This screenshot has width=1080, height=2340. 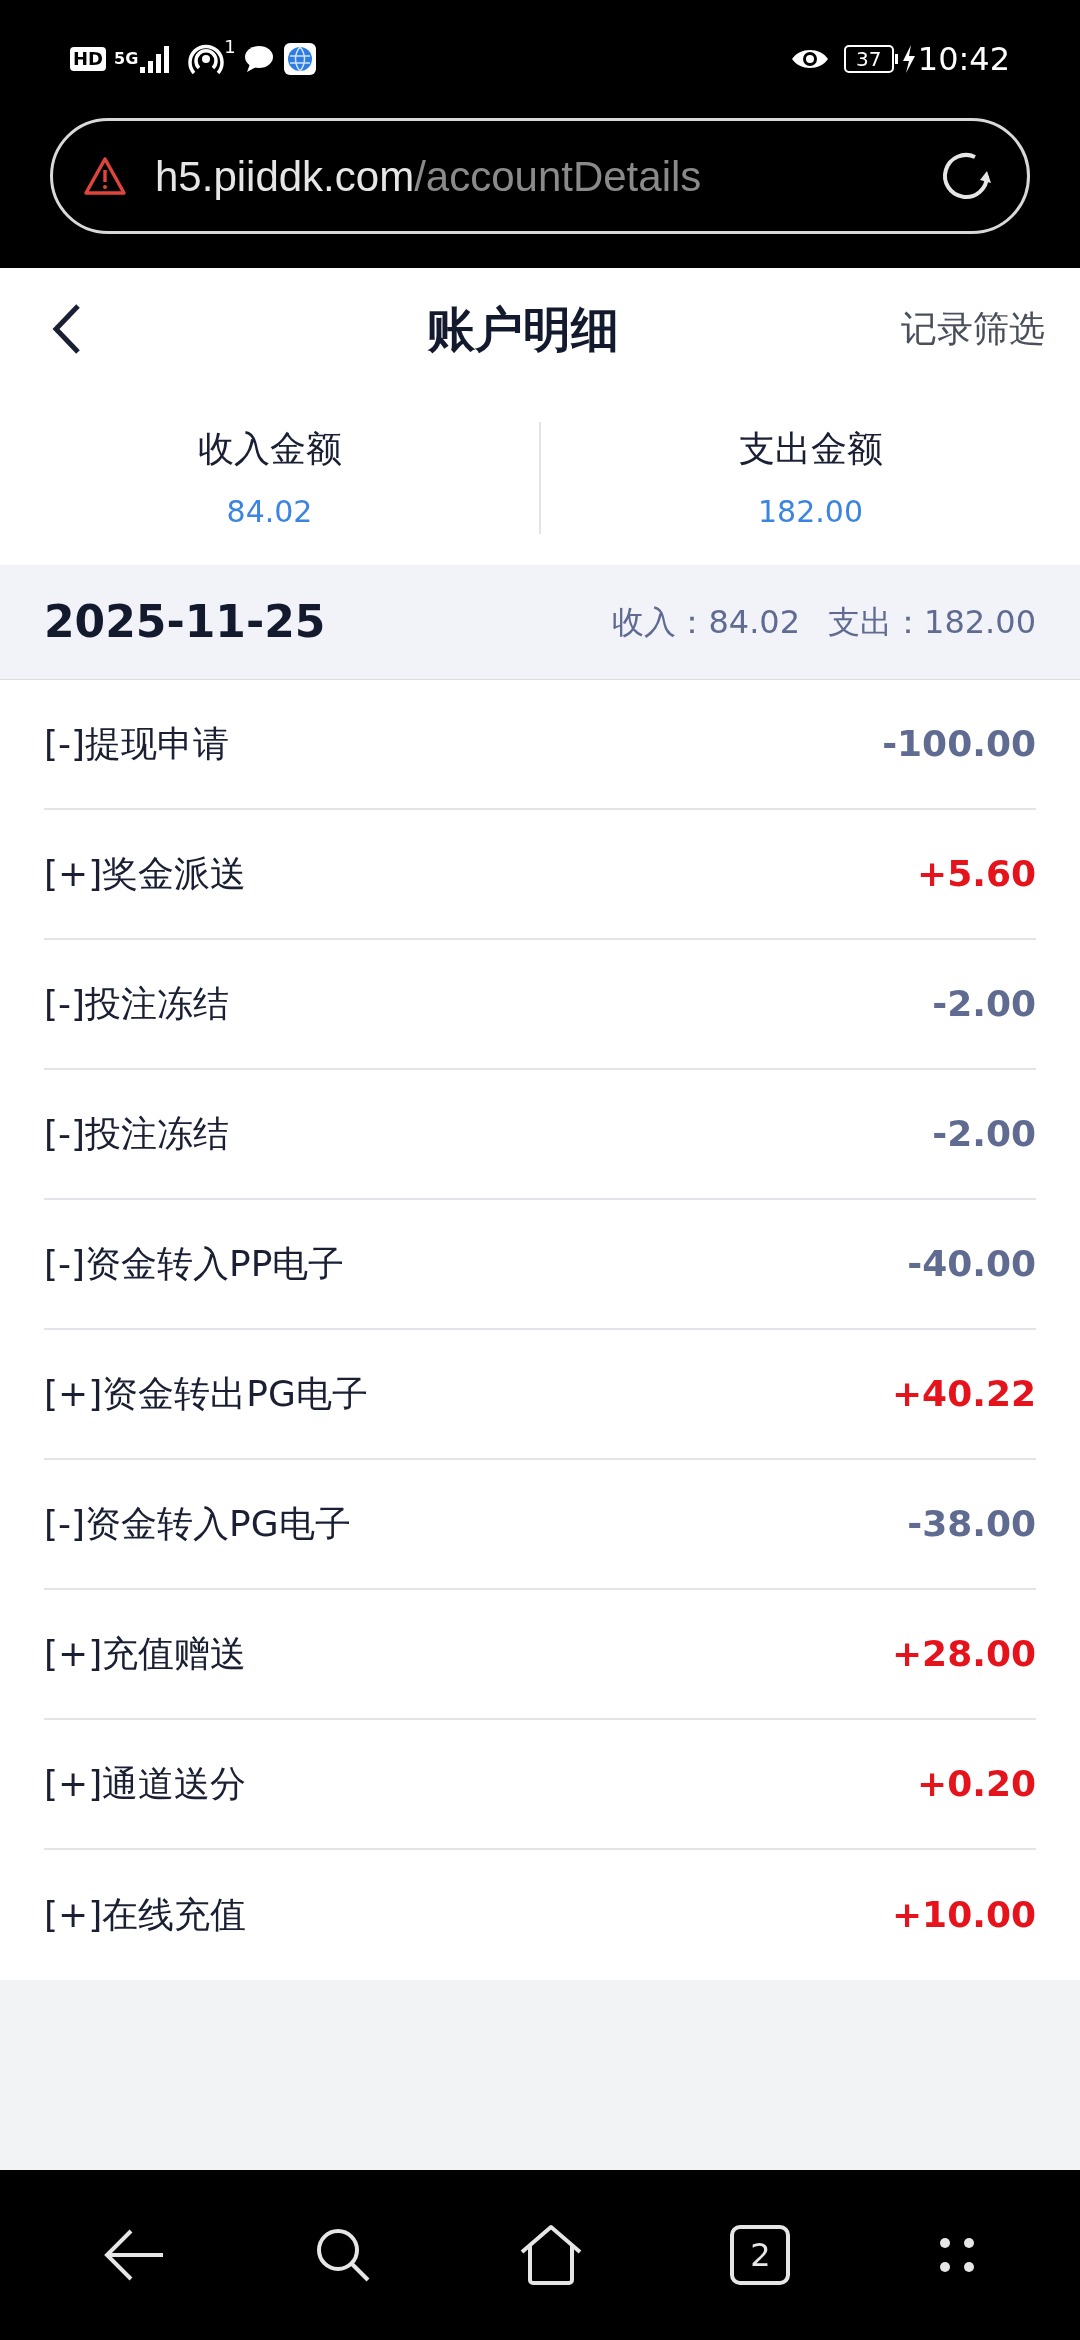 What do you see at coordinates (126, 59) in the screenshot?
I see `network-type: 5G` at bounding box center [126, 59].